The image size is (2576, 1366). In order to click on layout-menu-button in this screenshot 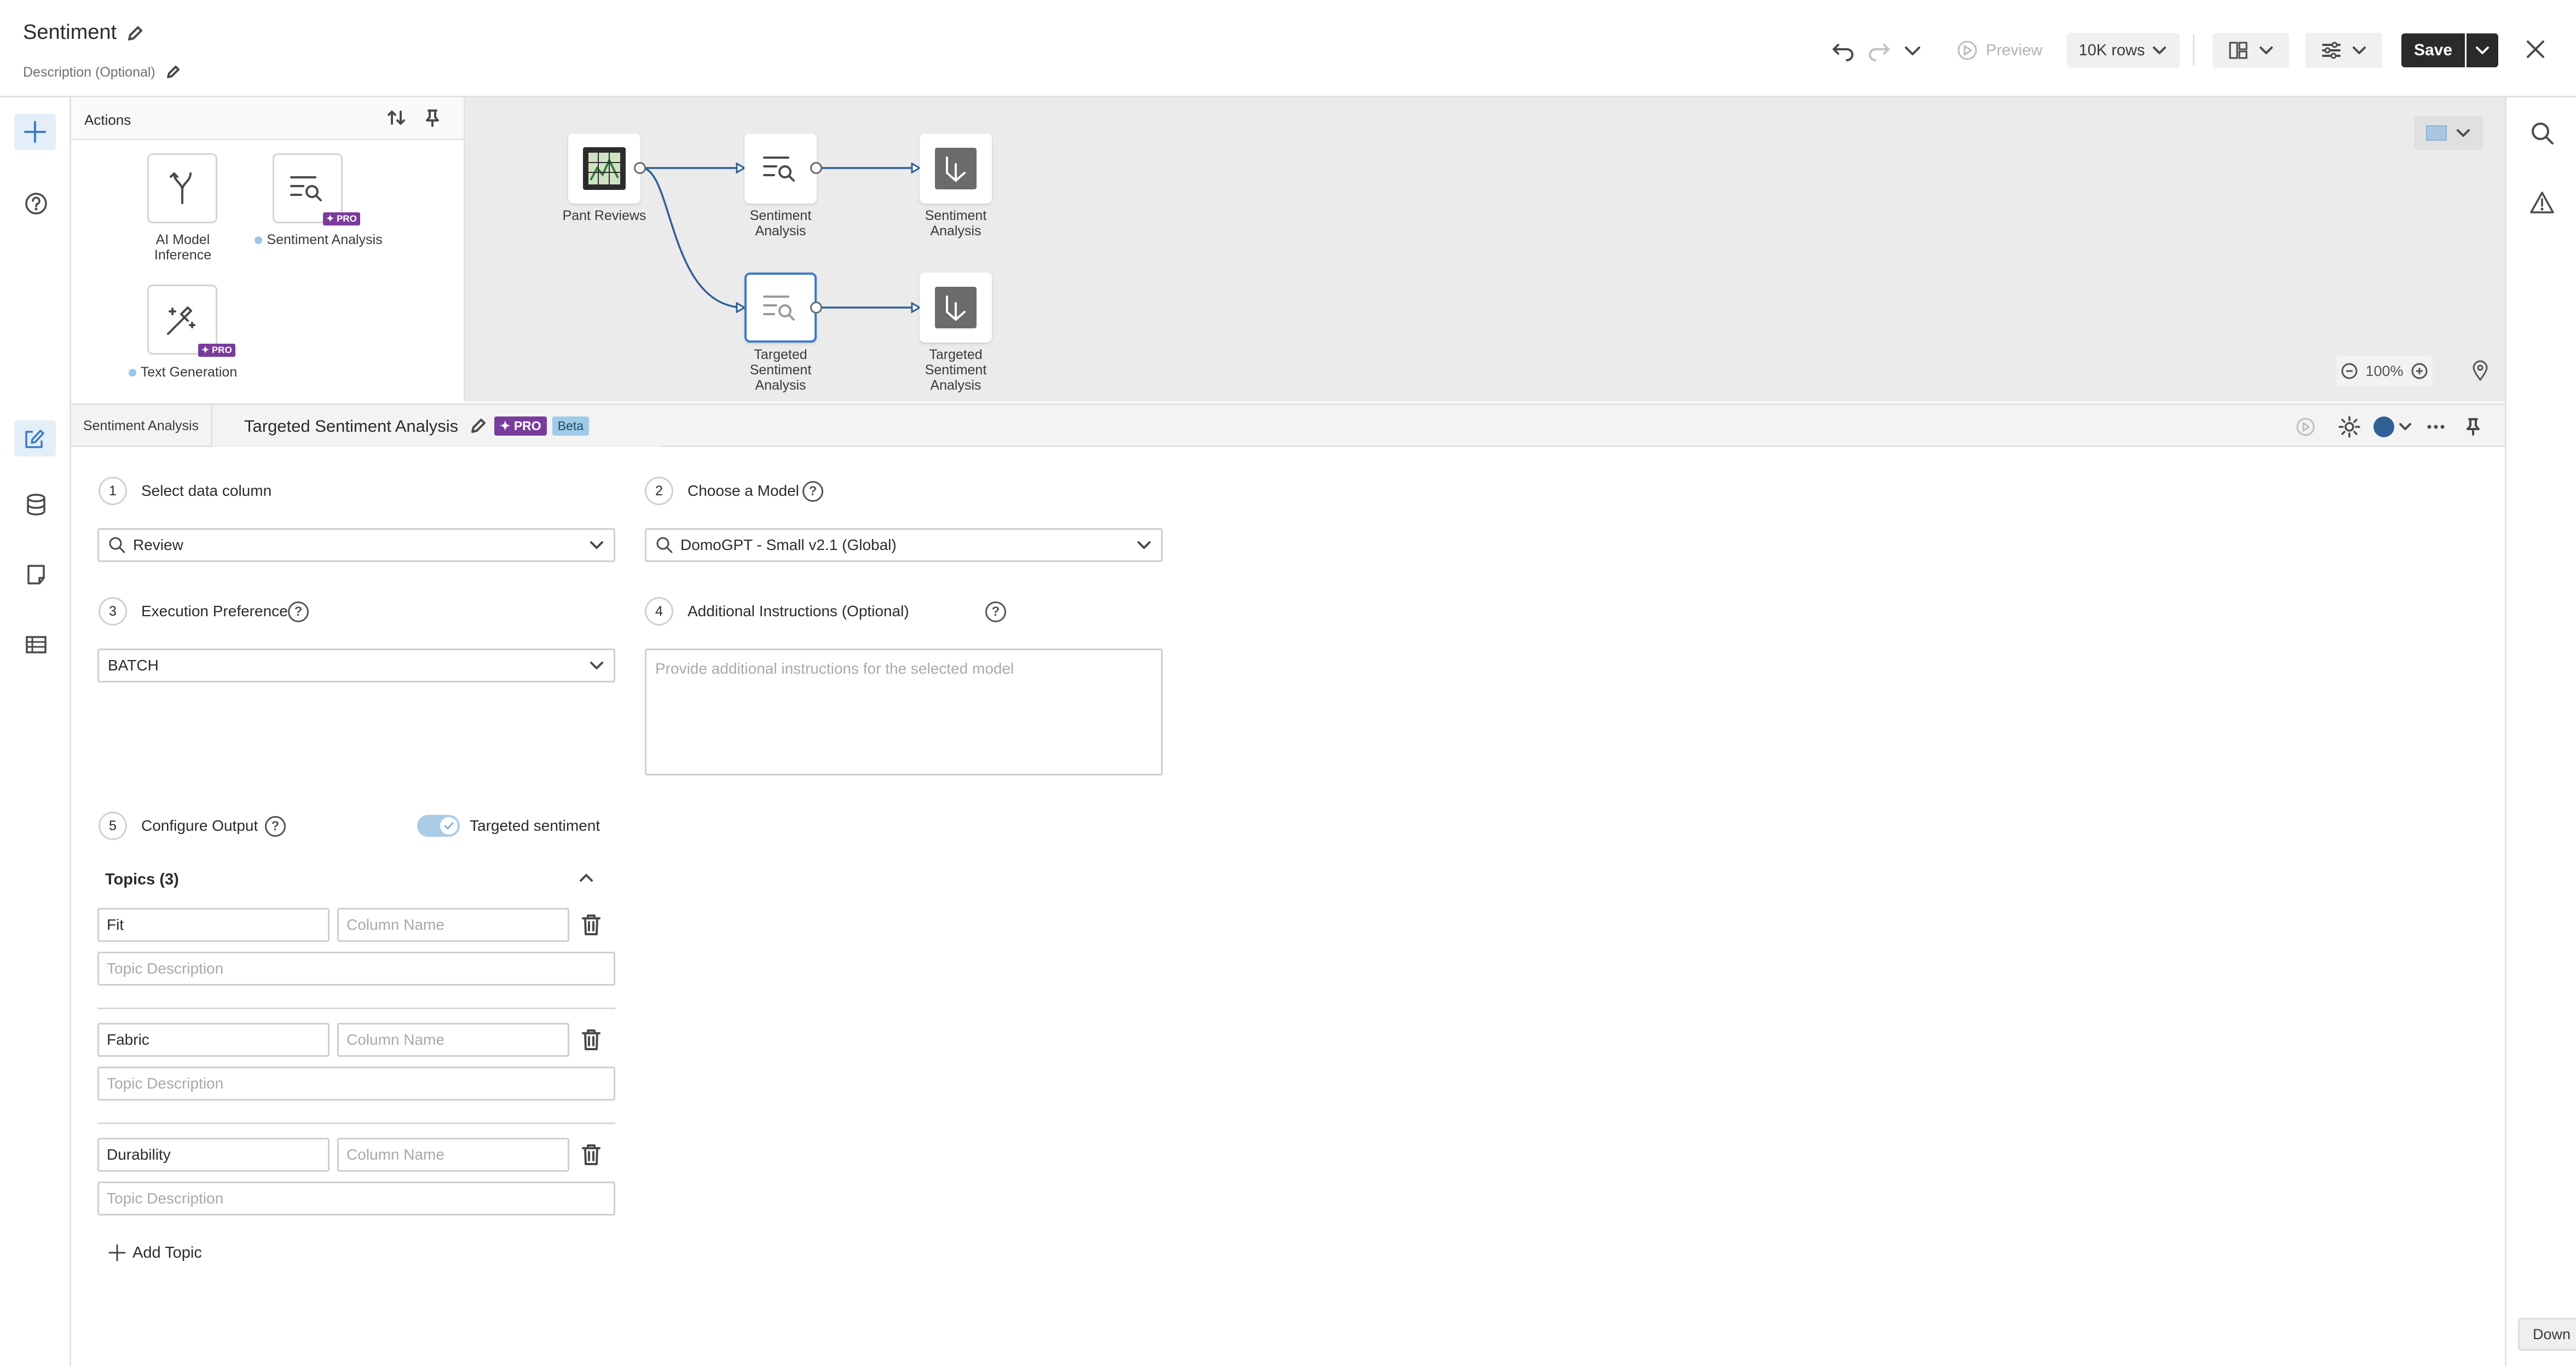, I will do `click(2251, 51)`.